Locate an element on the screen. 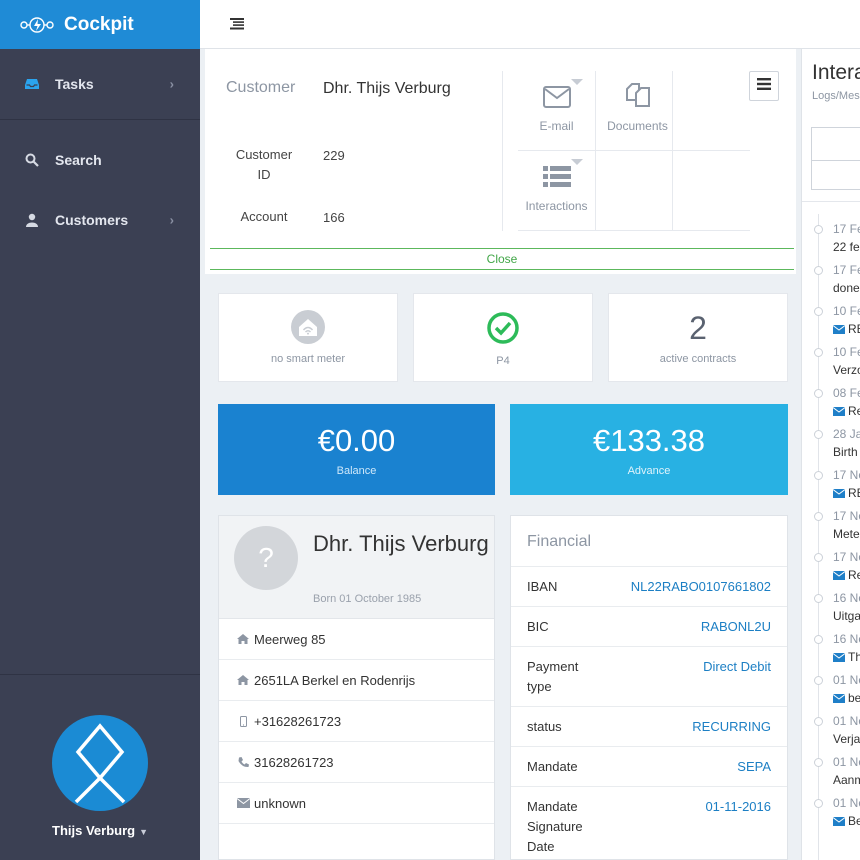  timeline-text-value: Aanm is located at coordinates (846, 780).